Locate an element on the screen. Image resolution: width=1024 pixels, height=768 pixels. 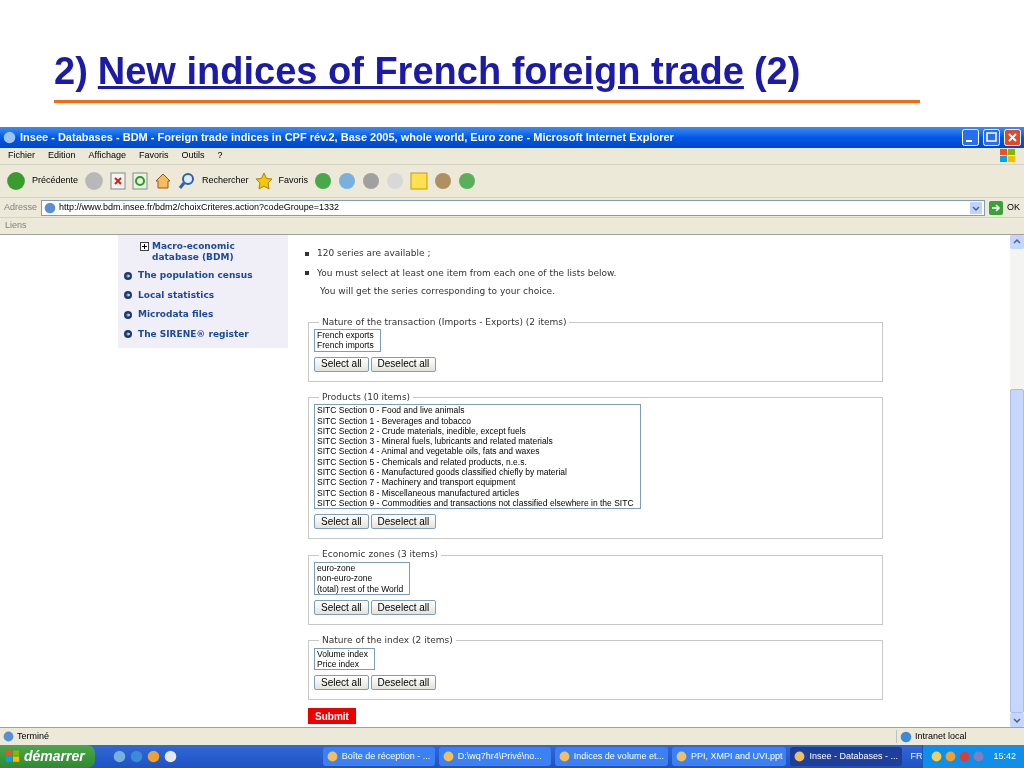
scrollbar is located at coordinates (1017, 481).